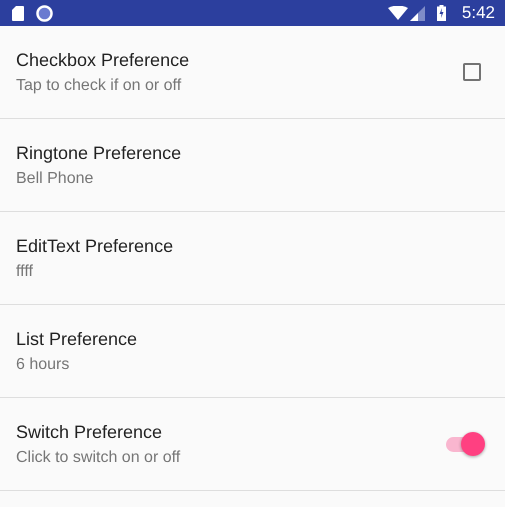 The height and width of the screenshot is (507, 505). Describe the element at coordinates (99, 85) in the screenshot. I see `preference-summary: Tap to check if on or off` at that location.